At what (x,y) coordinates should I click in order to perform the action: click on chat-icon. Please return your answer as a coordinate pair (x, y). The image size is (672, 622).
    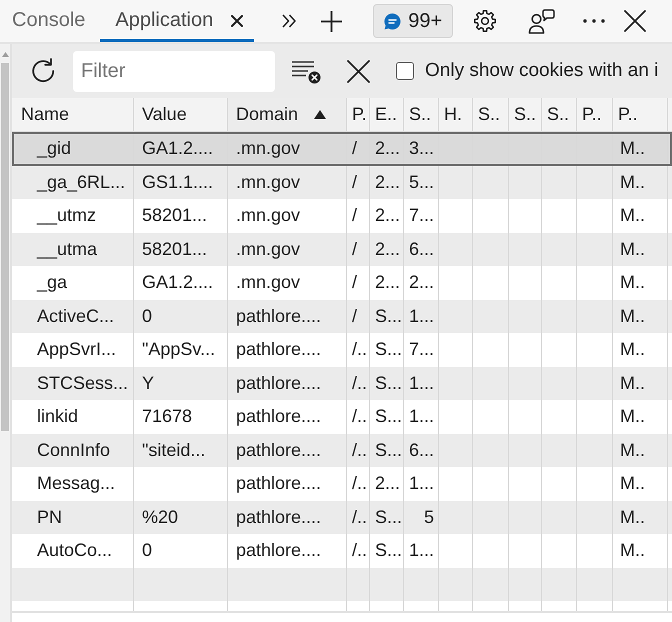
    Looking at the image, I should click on (393, 21).